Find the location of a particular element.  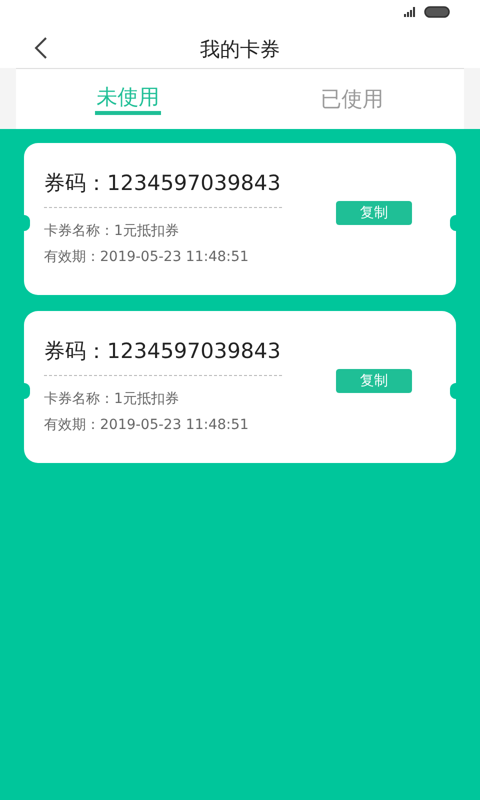

page-title: 我的卡券 is located at coordinates (240, 49).